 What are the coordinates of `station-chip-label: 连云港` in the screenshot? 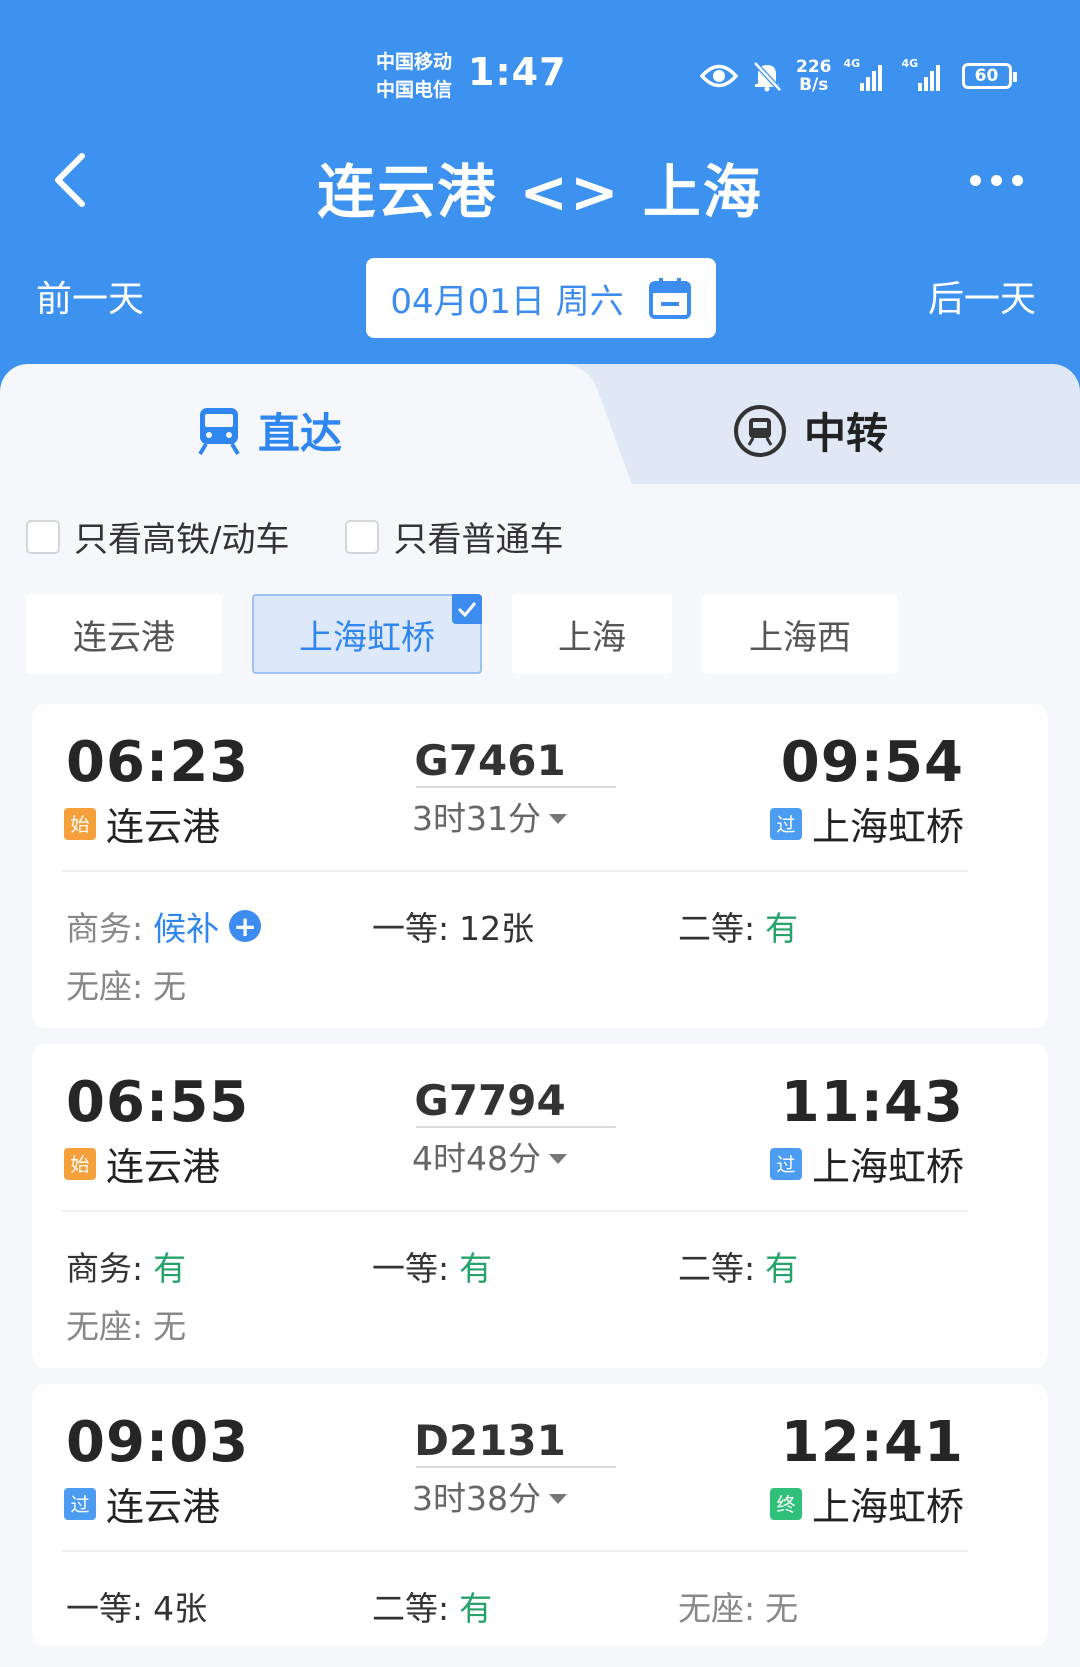 It's located at (124, 637).